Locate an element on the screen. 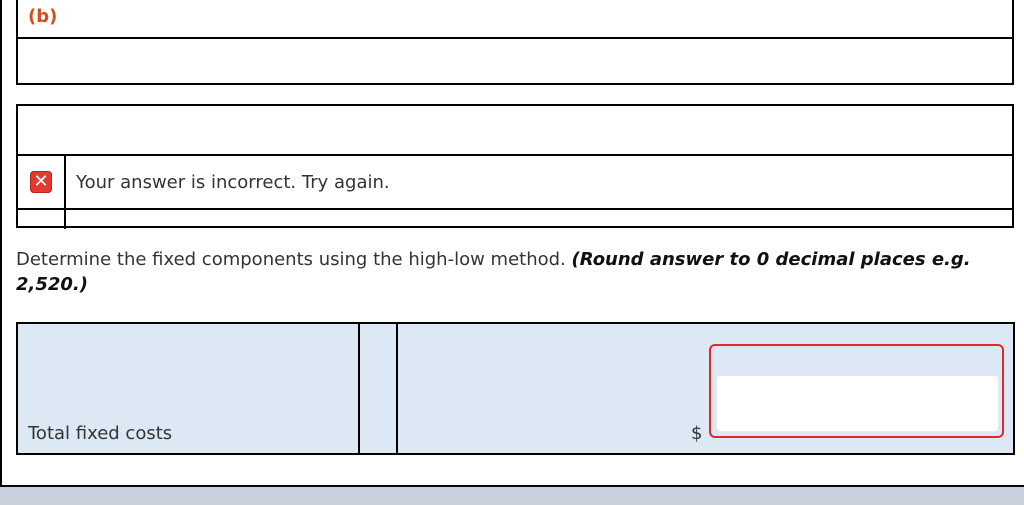  label-column: Total fixed costs is located at coordinates (189, 388).